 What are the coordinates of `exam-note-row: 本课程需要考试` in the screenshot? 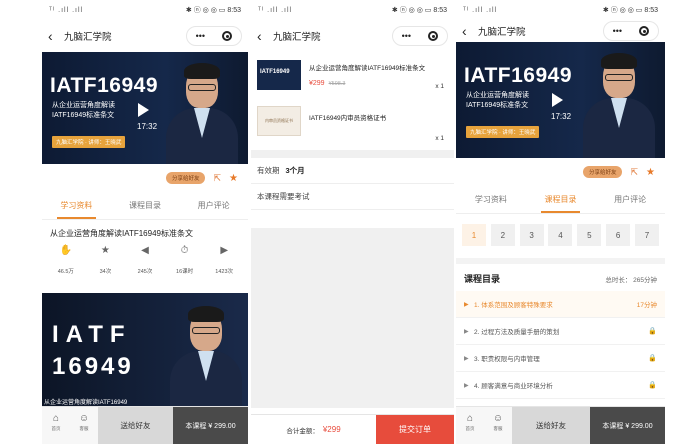 It's located at (352, 197).